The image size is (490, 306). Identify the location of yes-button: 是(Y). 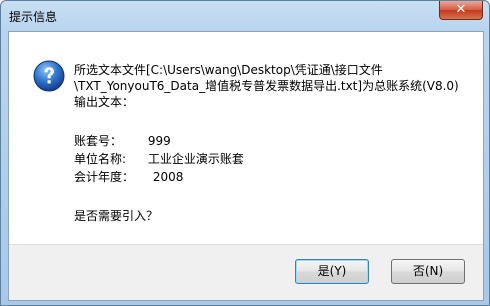
(332, 271).